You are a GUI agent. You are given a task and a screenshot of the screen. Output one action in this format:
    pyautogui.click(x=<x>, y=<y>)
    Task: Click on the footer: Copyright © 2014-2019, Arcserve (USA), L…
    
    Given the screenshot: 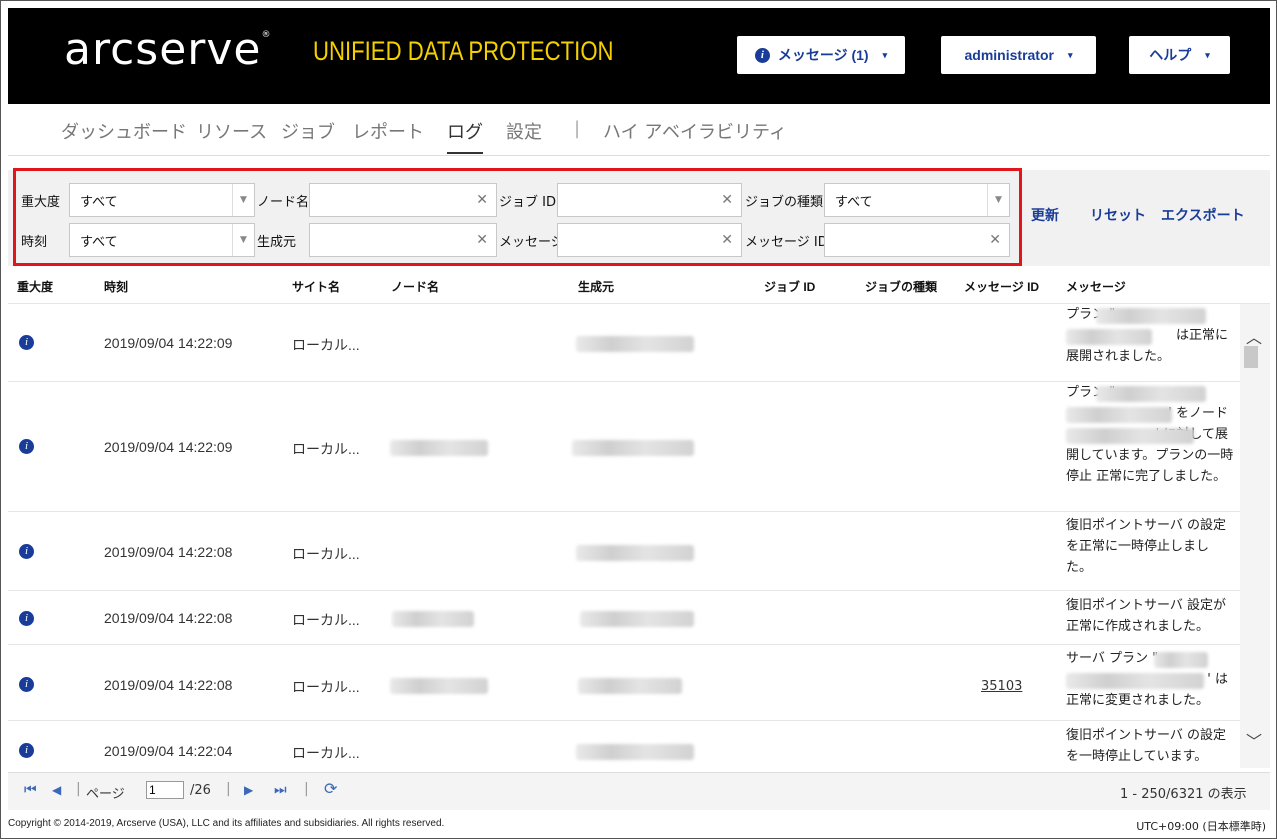 What is the action you would take?
    pyautogui.click(x=639, y=824)
    